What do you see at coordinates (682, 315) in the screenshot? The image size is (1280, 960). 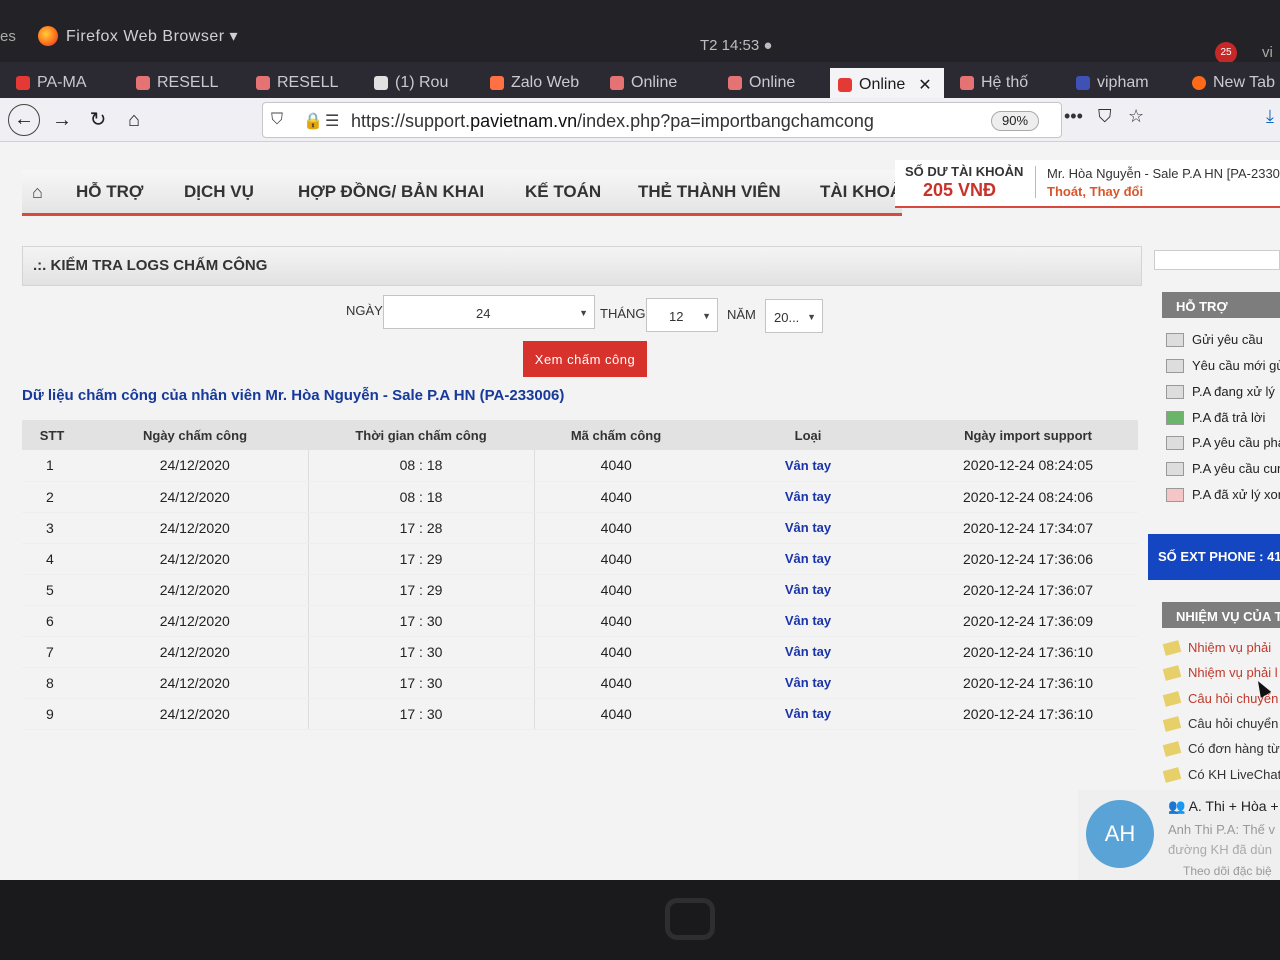 I see `month-select: 12 ▼` at bounding box center [682, 315].